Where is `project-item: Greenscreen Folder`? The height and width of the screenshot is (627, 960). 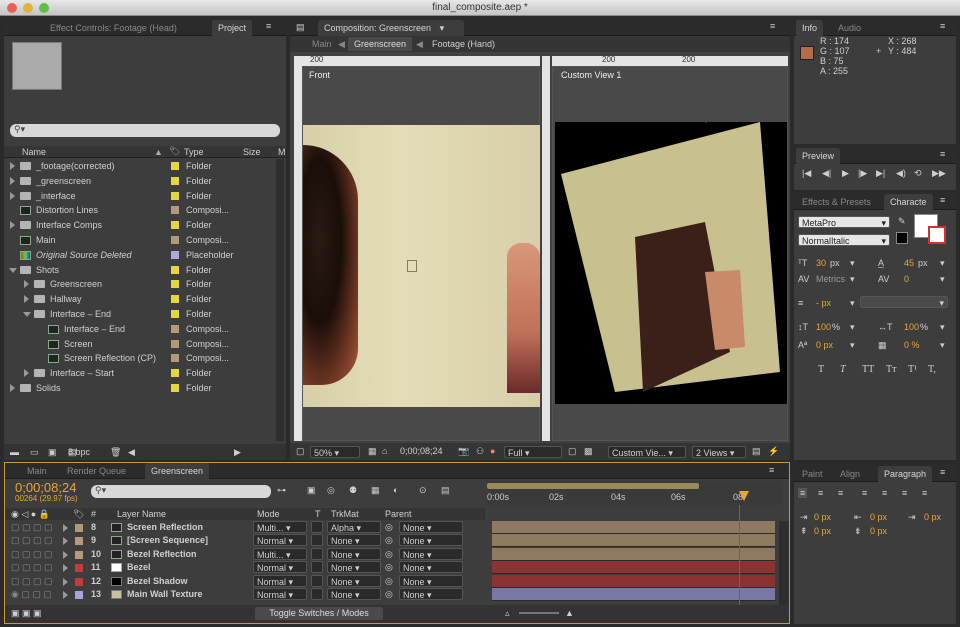 project-item: Greenscreen Folder is located at coordinates (139, 284).